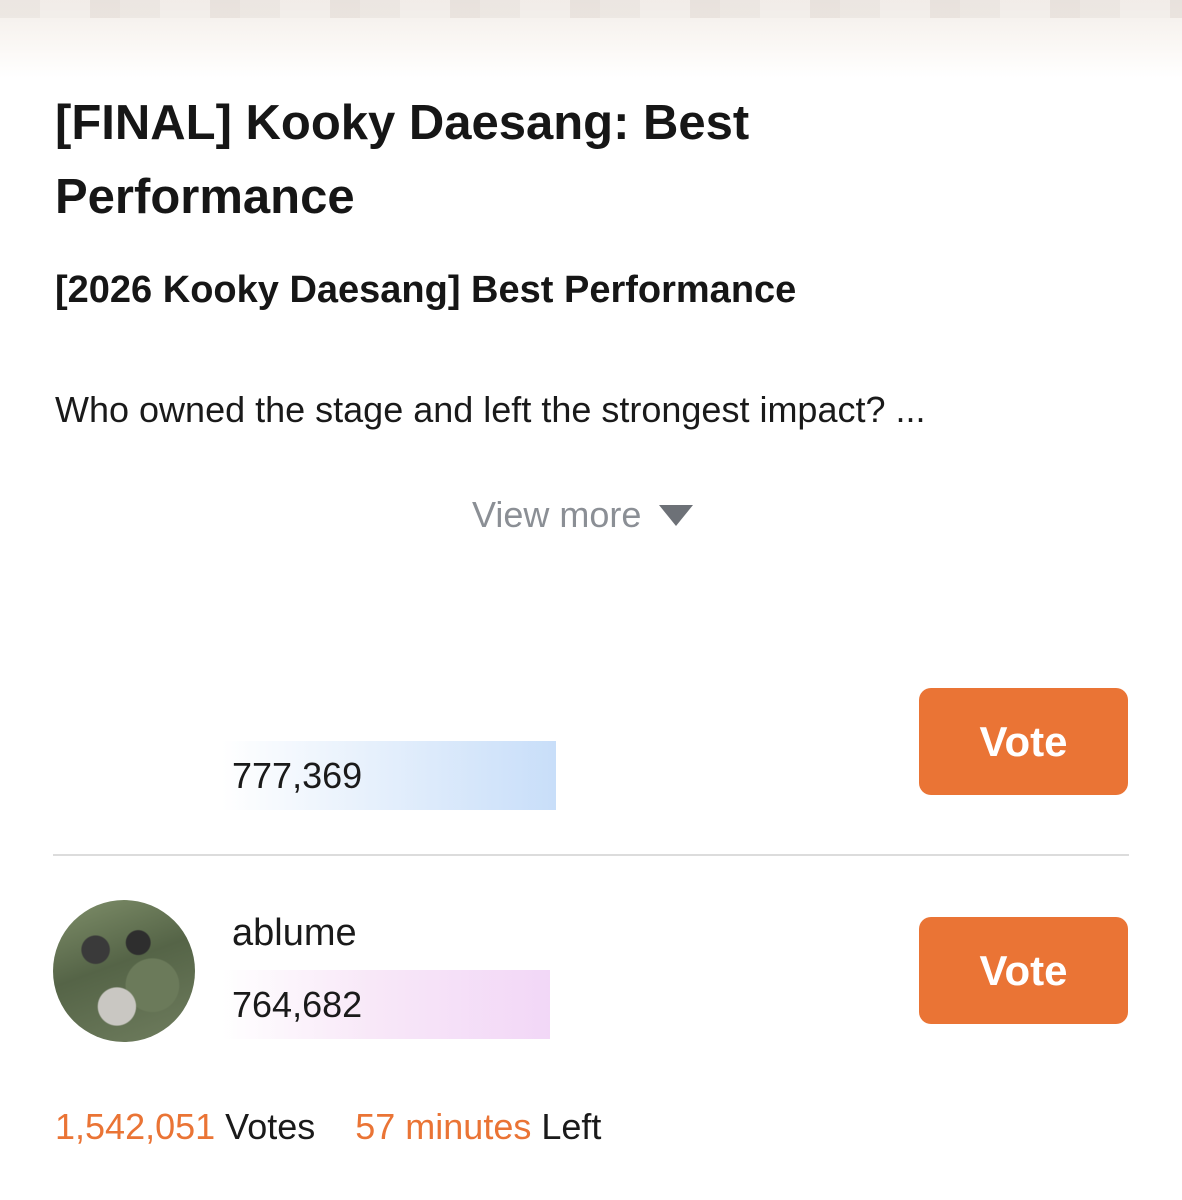 The width and height of the screenshot is (1182, 1200). What do you see at coordinates (402, 160) in the screenshot?
I see `poll-title: [FINAL] Kooky Daesang: Best Performance` at bounding box center [402, 160].